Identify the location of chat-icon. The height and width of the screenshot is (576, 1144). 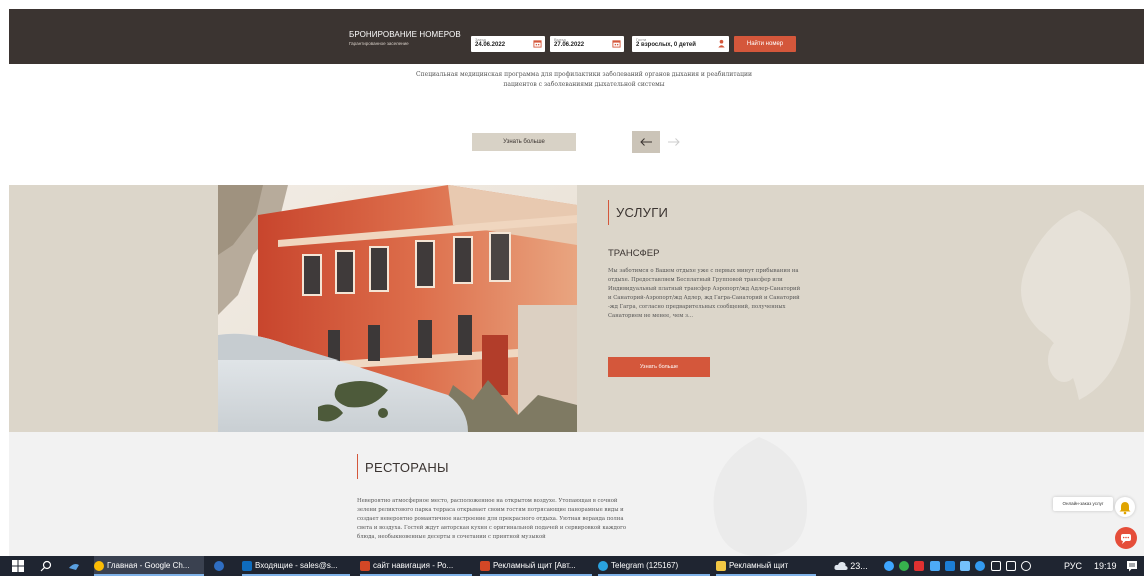
(1126, 539).